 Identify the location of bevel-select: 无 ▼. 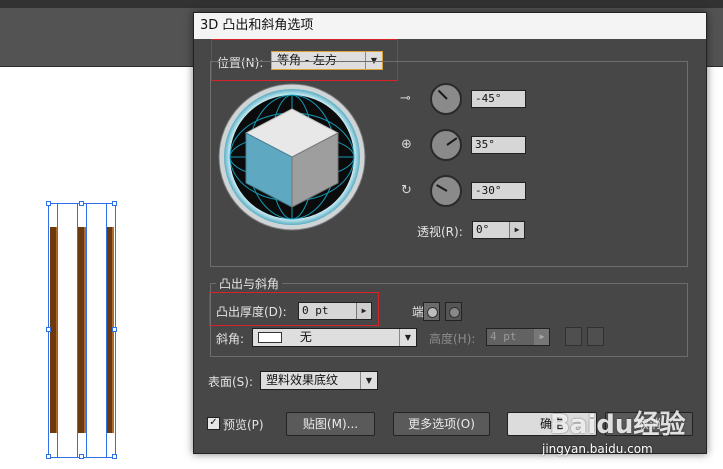
(334, 337).